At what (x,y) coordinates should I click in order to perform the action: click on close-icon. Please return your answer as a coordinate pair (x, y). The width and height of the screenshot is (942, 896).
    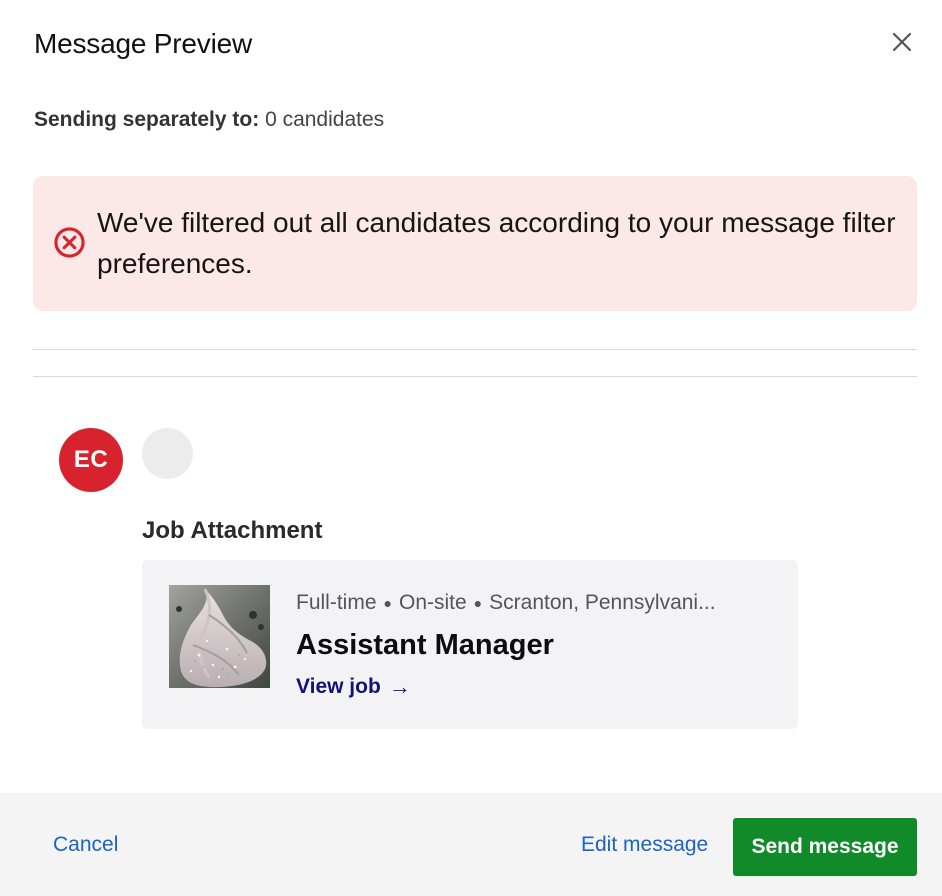
    Looking at the image, I should click on (902, 42).